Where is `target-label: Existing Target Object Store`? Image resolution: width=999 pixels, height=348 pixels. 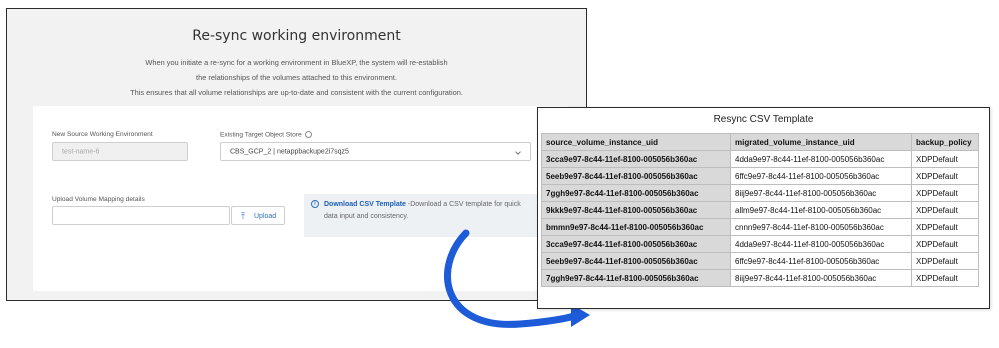 target-label: Existing Target Object Store is located at coordinates (266, 134).